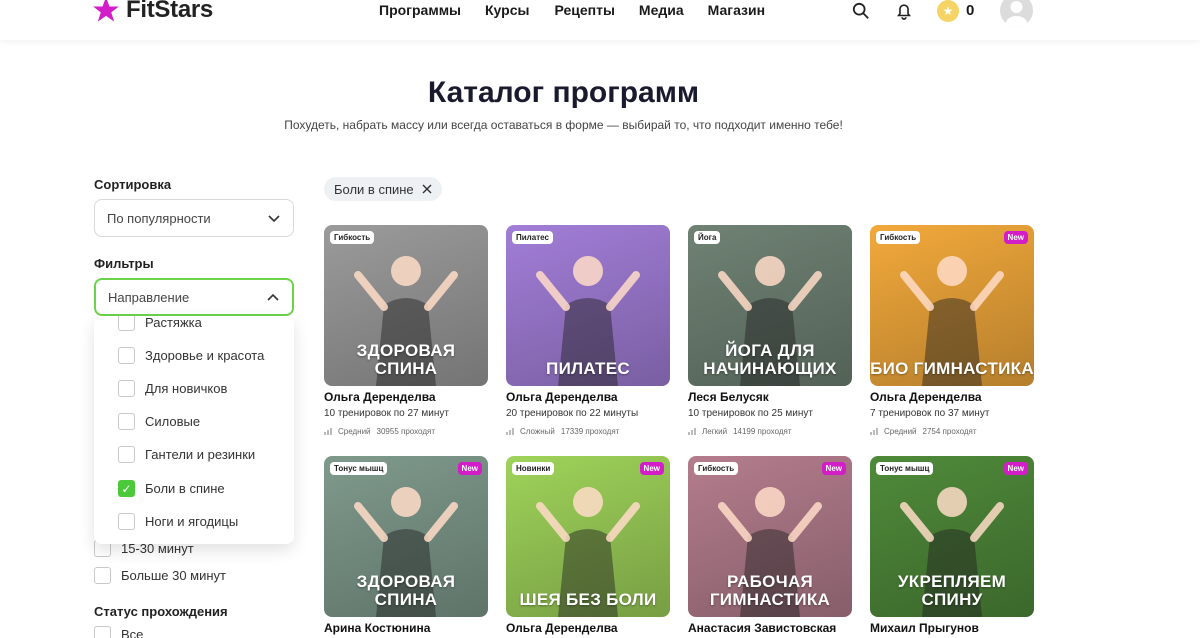 This screenshot has width=1200, height=638. Describe the element at coordinates (427, 189) in the screenshot. I see `close-icon` at that location.